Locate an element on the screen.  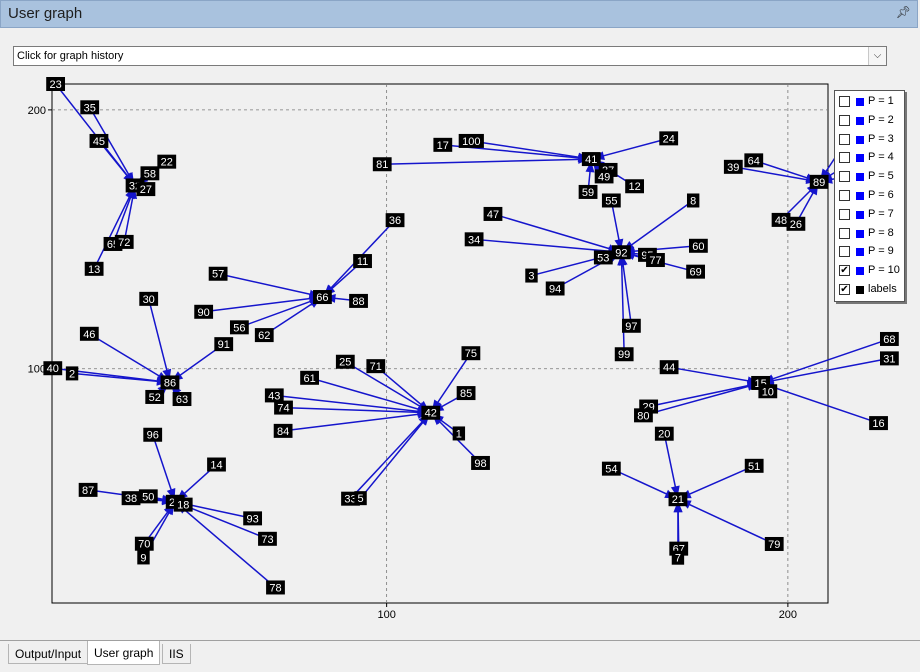
legend-item-4: P = 4 is located at coordinates (872, 158).